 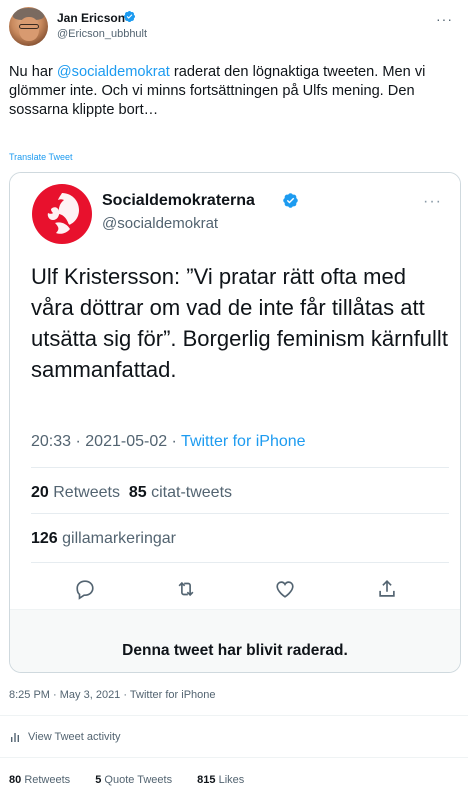 What do you see at coordinates (129, 16) in the screenshot?
I see `verified-icon` at bounding box center [129, 16].